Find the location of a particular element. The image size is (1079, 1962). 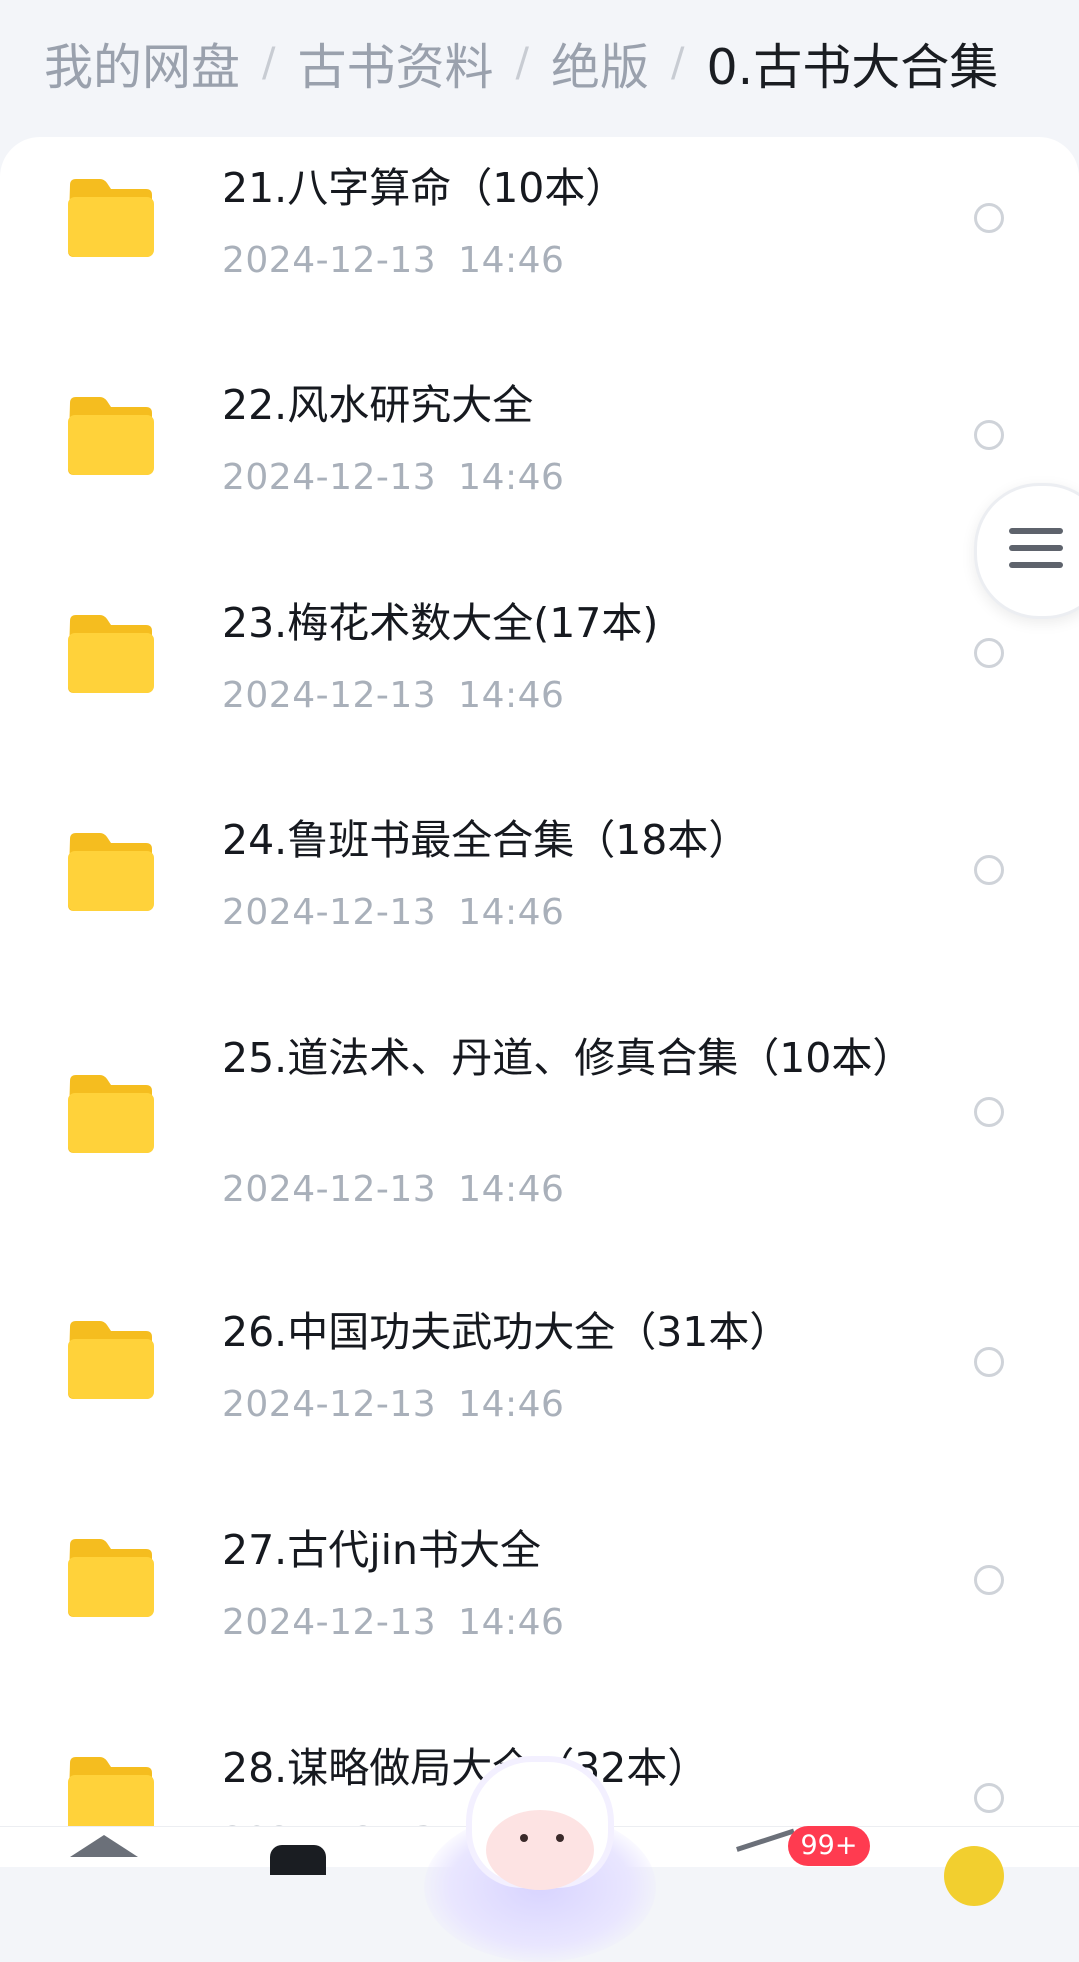

list-item: 26.中国功夫武功大全（31本） 2024-12-13 14:46 is located at coordinates (539, 1388).